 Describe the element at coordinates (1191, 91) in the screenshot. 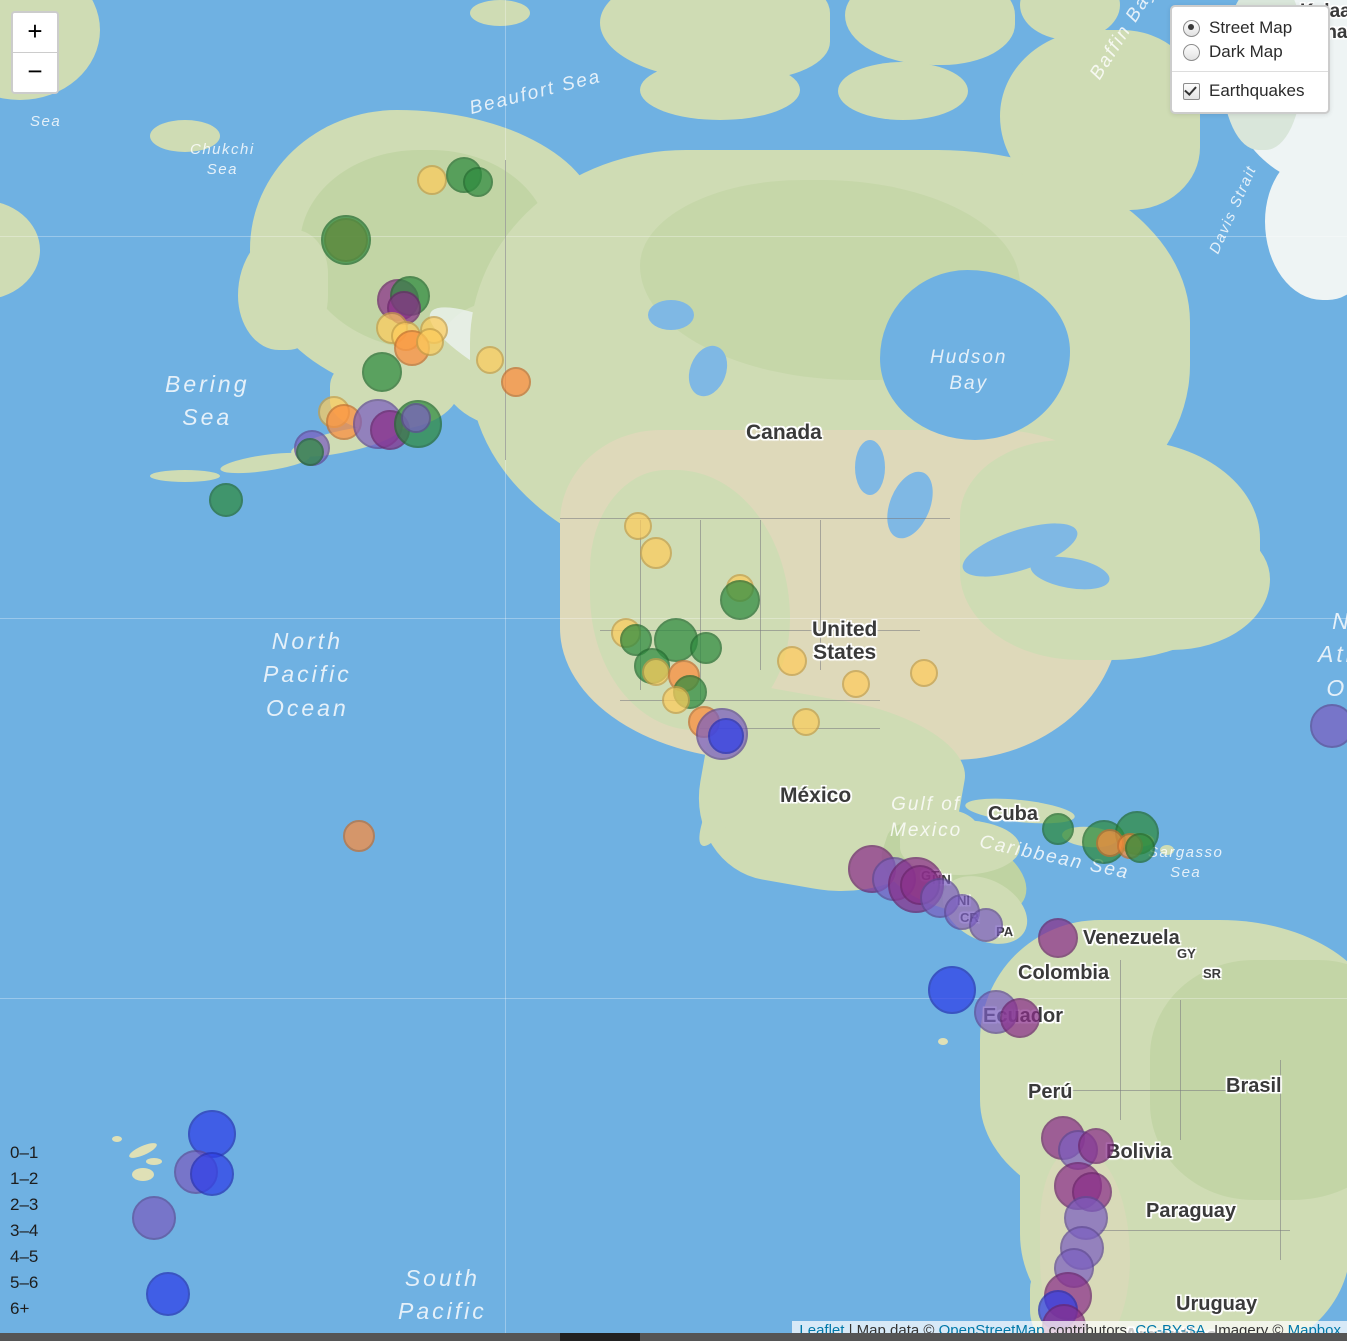

I see `checkbox-earthquakes-icon` at that location.